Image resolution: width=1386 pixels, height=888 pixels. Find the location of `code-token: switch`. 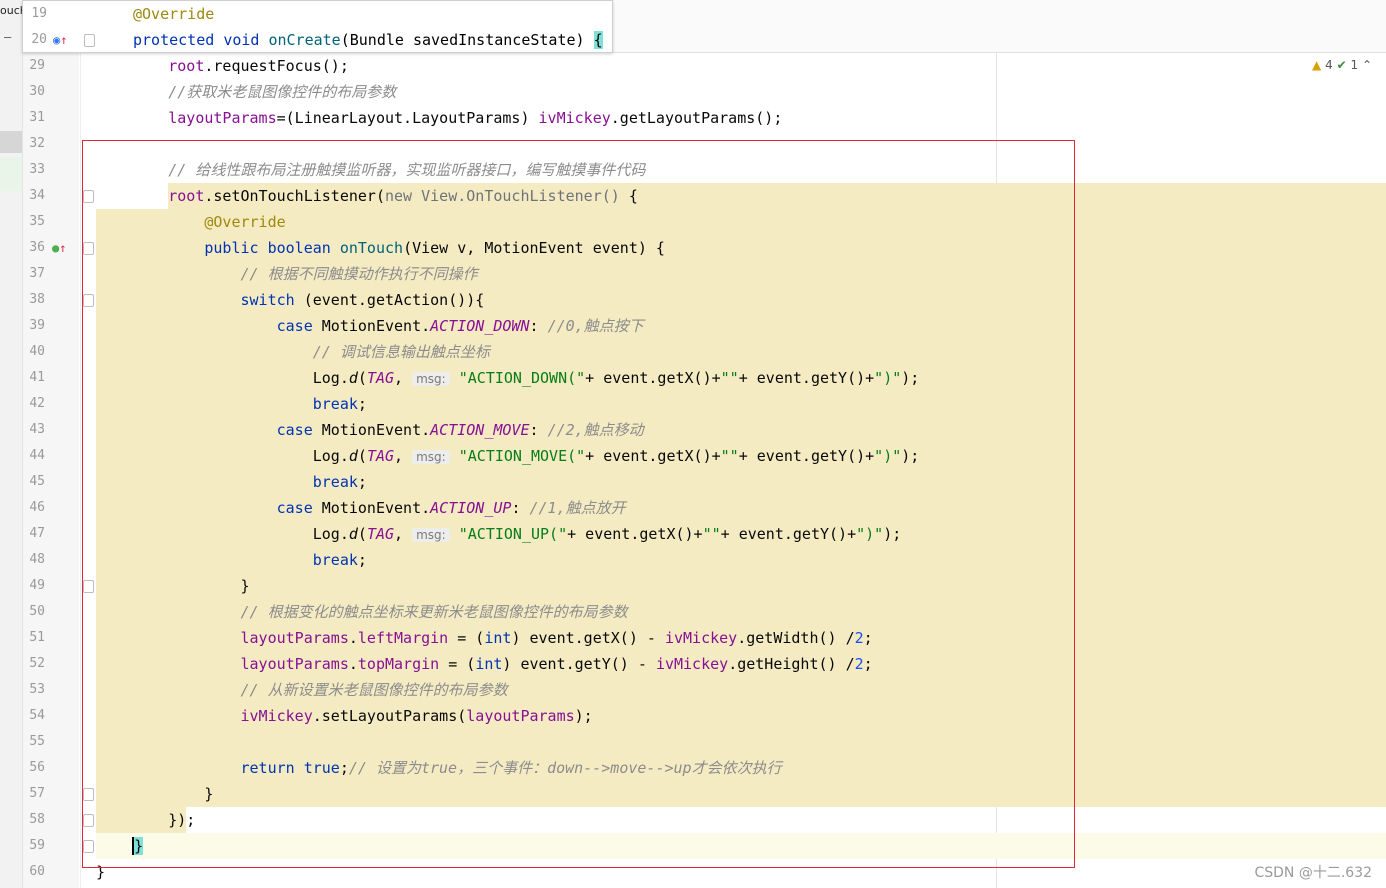

code-token: switch is located at coordinates (200, 300).